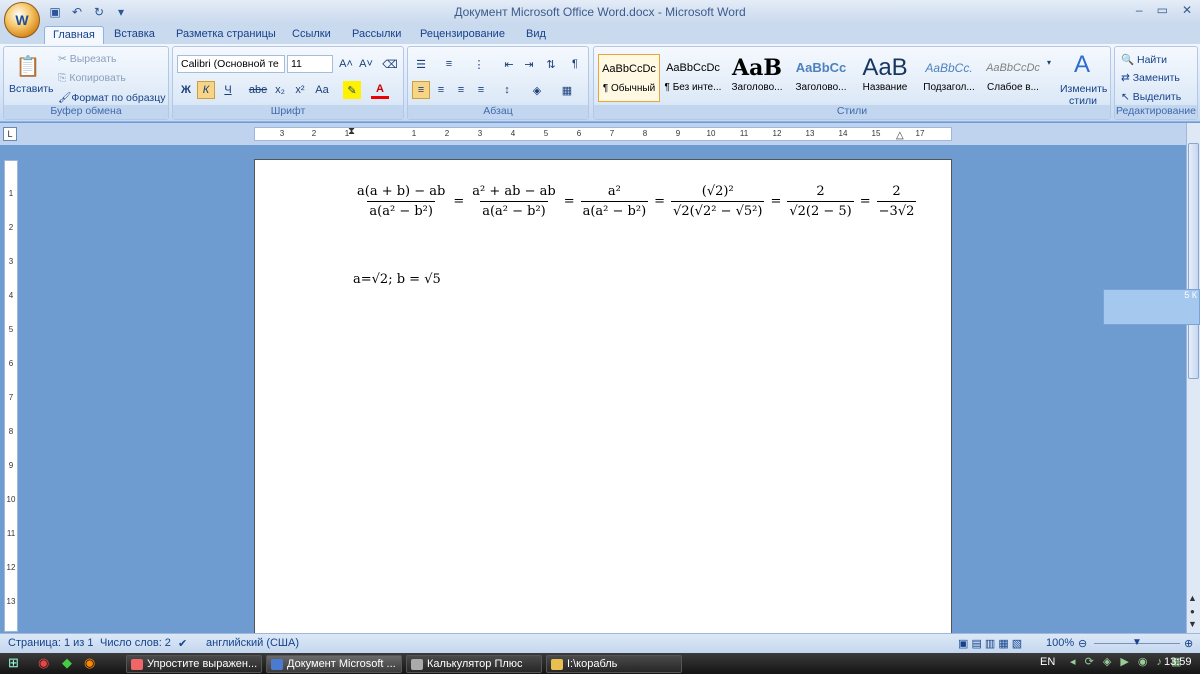 The image size is (1200, 674). Describe the element at coordinates (310, 64) in the screenshot. I see `font-size-select: 11` at that location.